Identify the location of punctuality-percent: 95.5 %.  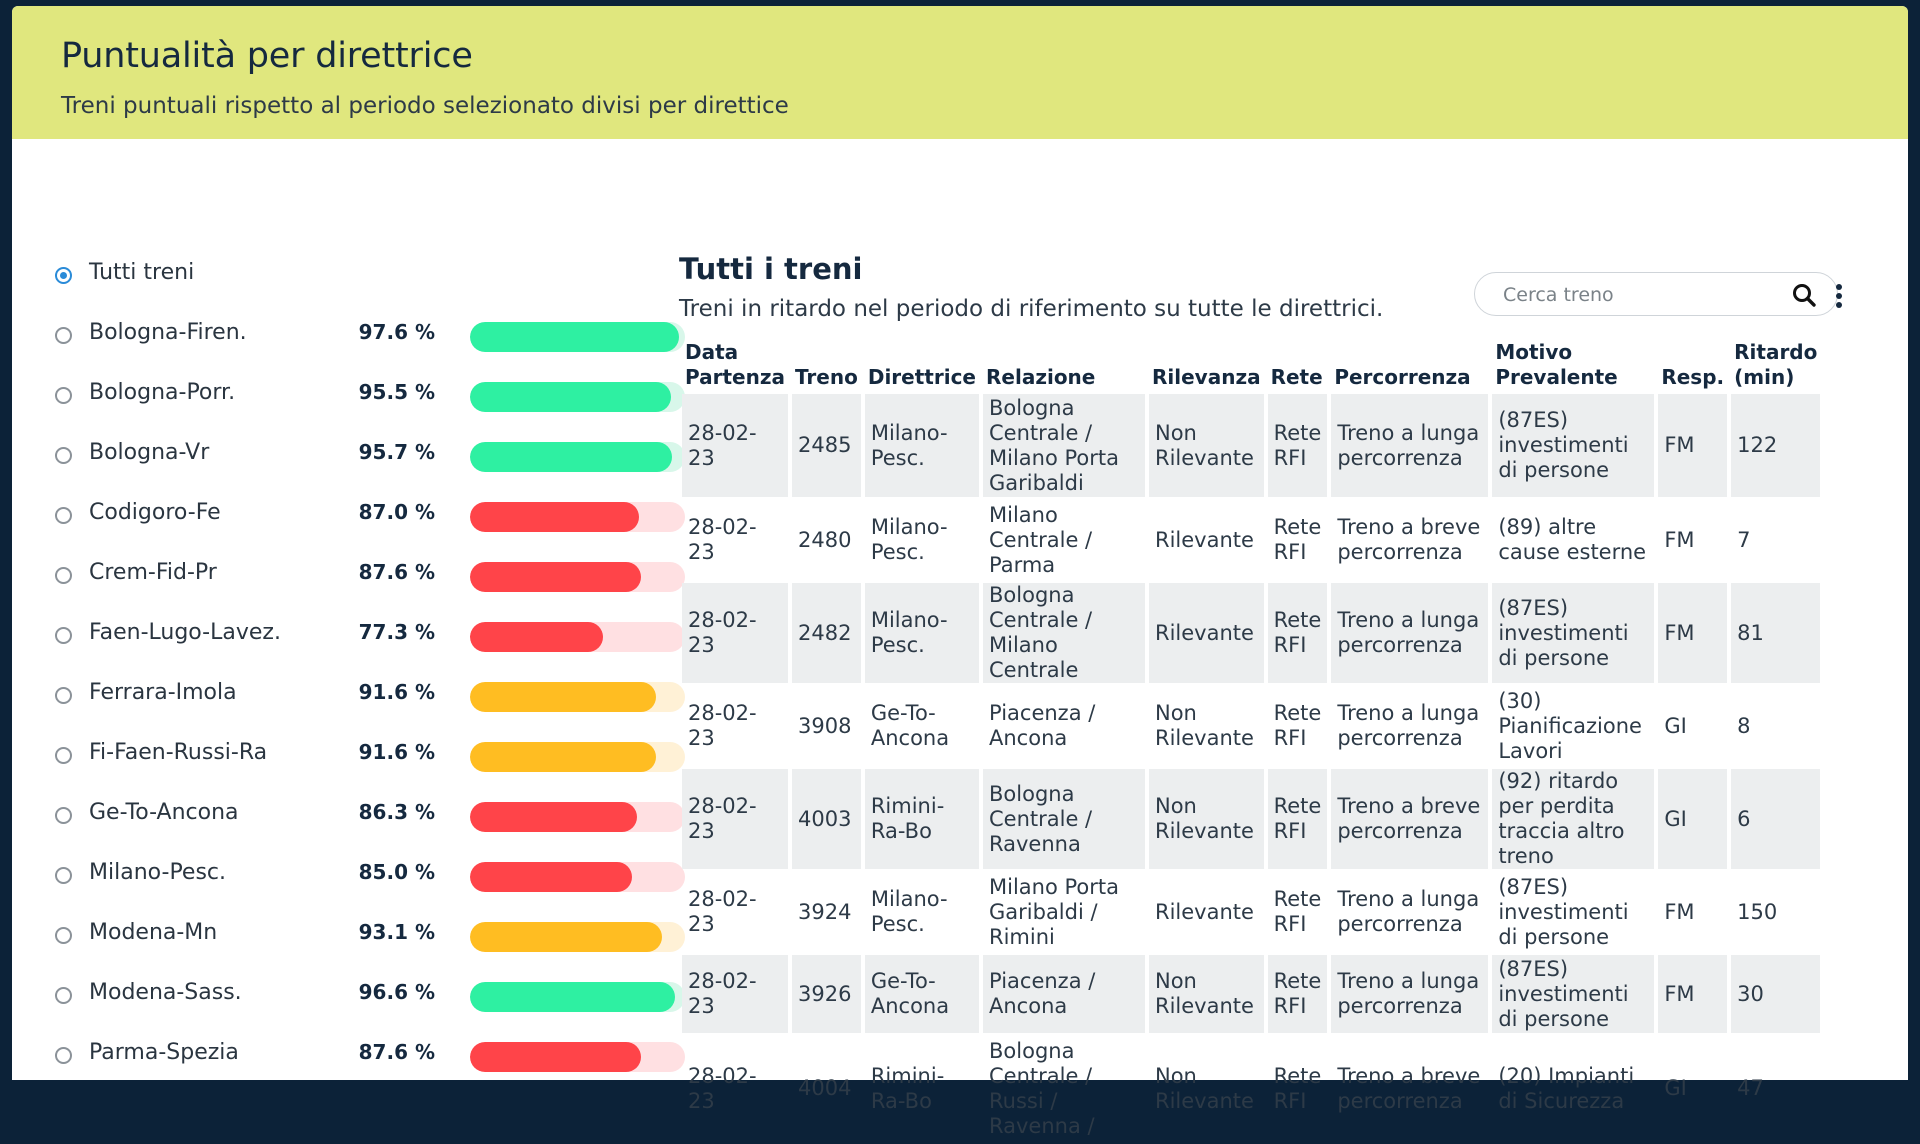
(396, 392).